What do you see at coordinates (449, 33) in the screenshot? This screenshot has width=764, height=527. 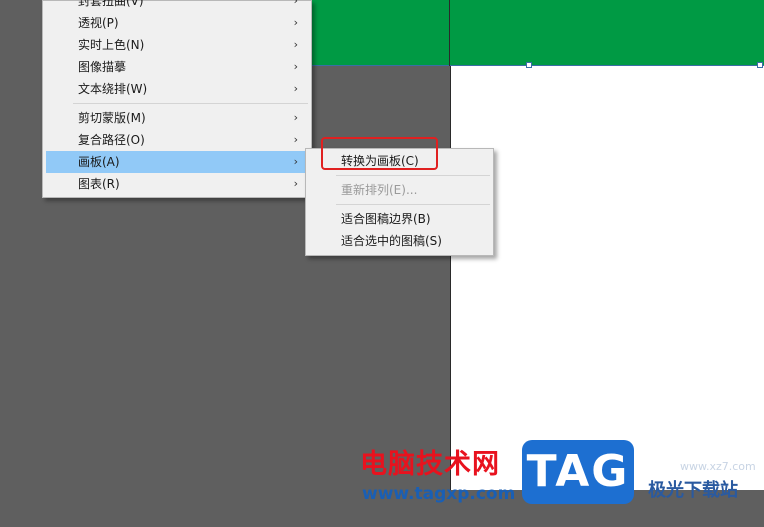 I see `artboard-edge` at bounding box center [449, 33].